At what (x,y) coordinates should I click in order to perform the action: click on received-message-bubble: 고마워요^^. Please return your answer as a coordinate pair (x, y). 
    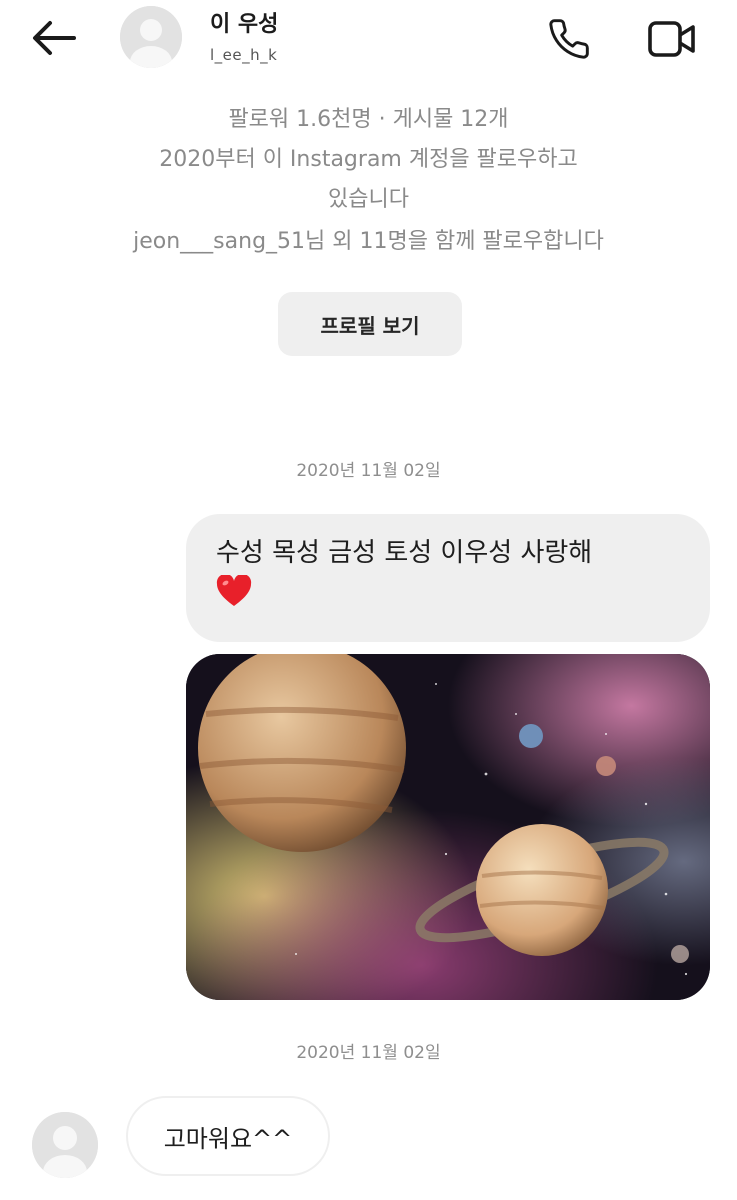
    Looking at the image, I should click on (228, 1136).